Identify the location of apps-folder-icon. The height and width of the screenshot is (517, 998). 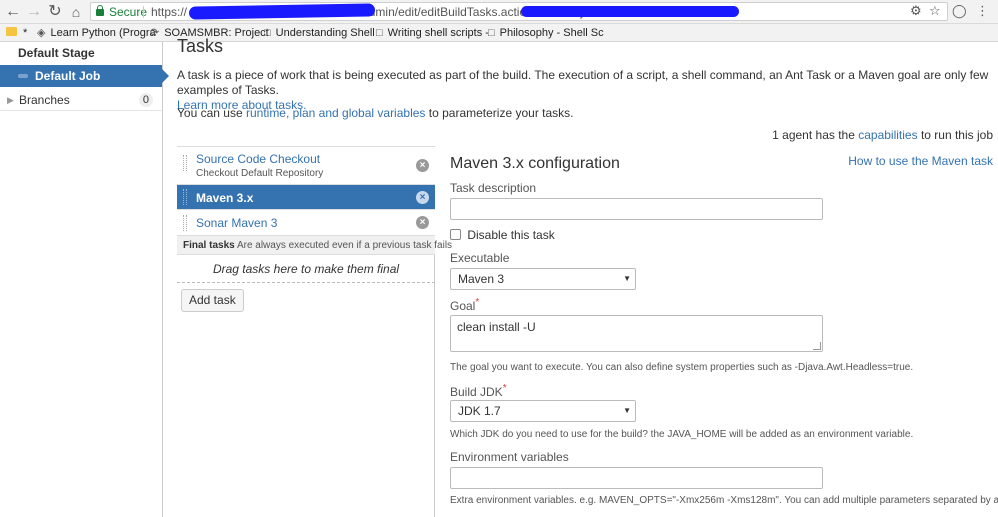
(11, 33).